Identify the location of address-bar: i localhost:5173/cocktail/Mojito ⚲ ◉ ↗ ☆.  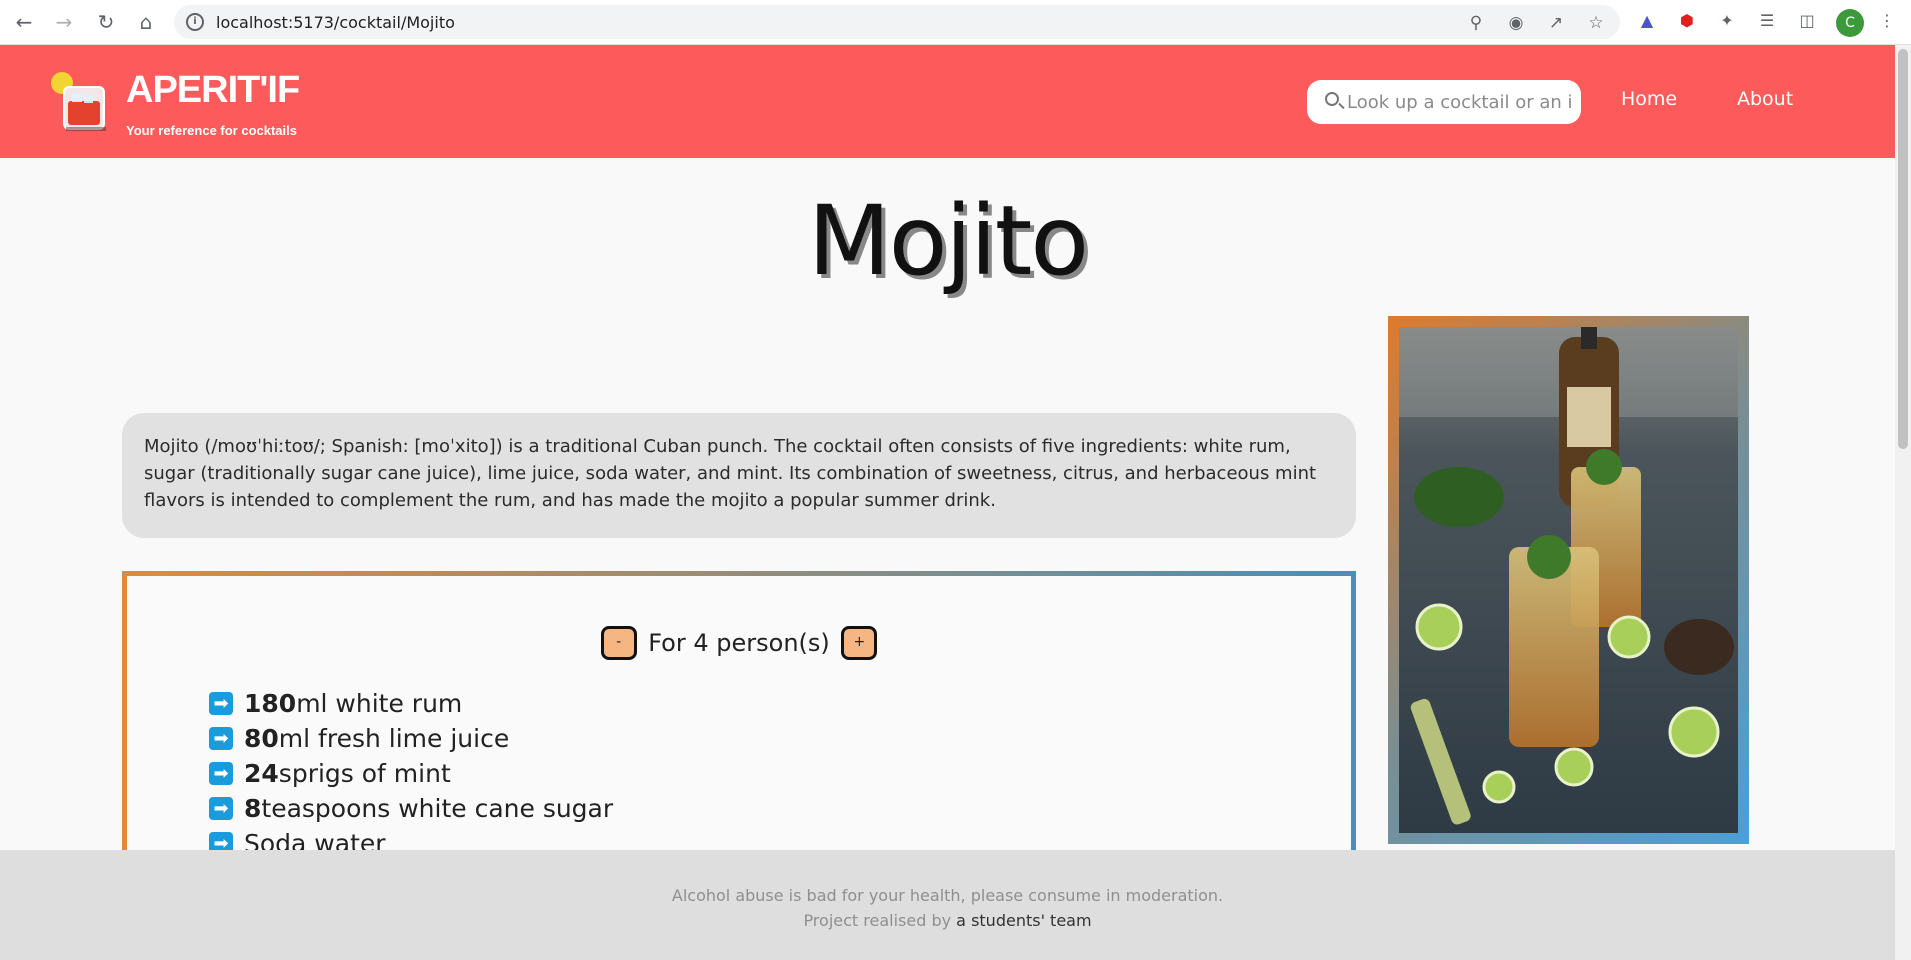
(897, 22).